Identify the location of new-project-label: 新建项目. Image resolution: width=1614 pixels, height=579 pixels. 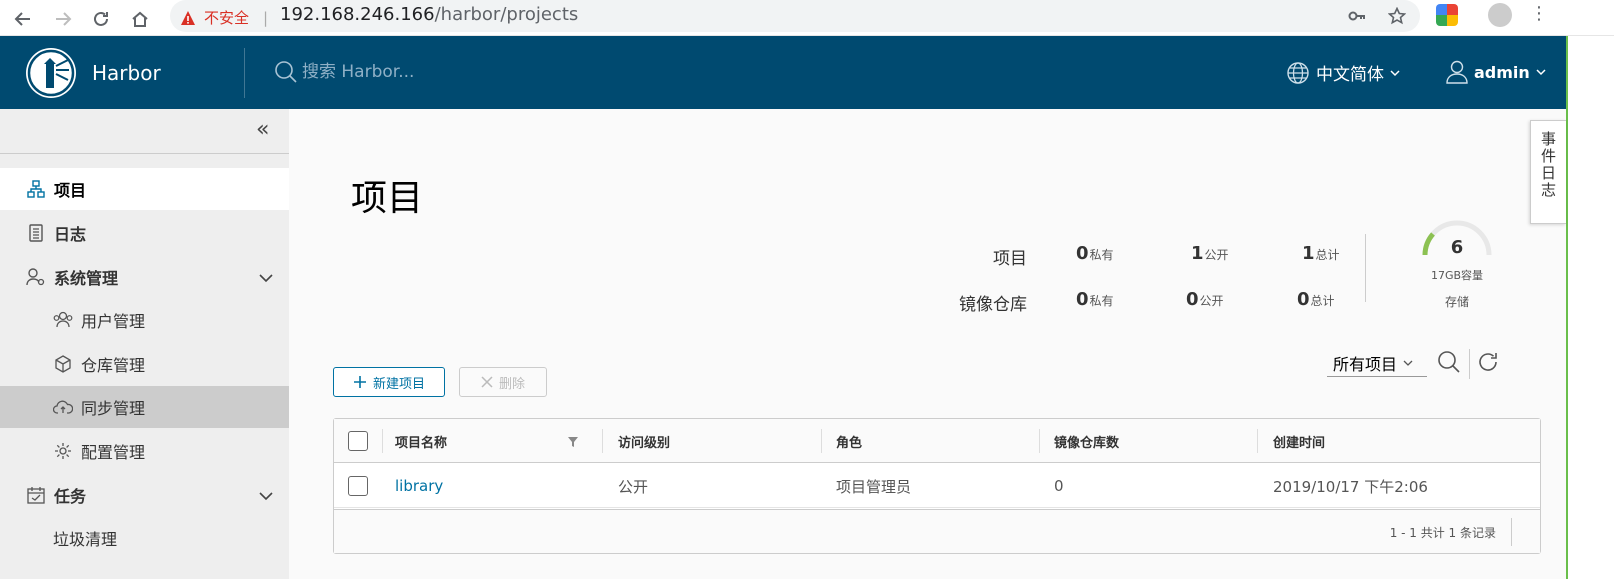
(398, 384).